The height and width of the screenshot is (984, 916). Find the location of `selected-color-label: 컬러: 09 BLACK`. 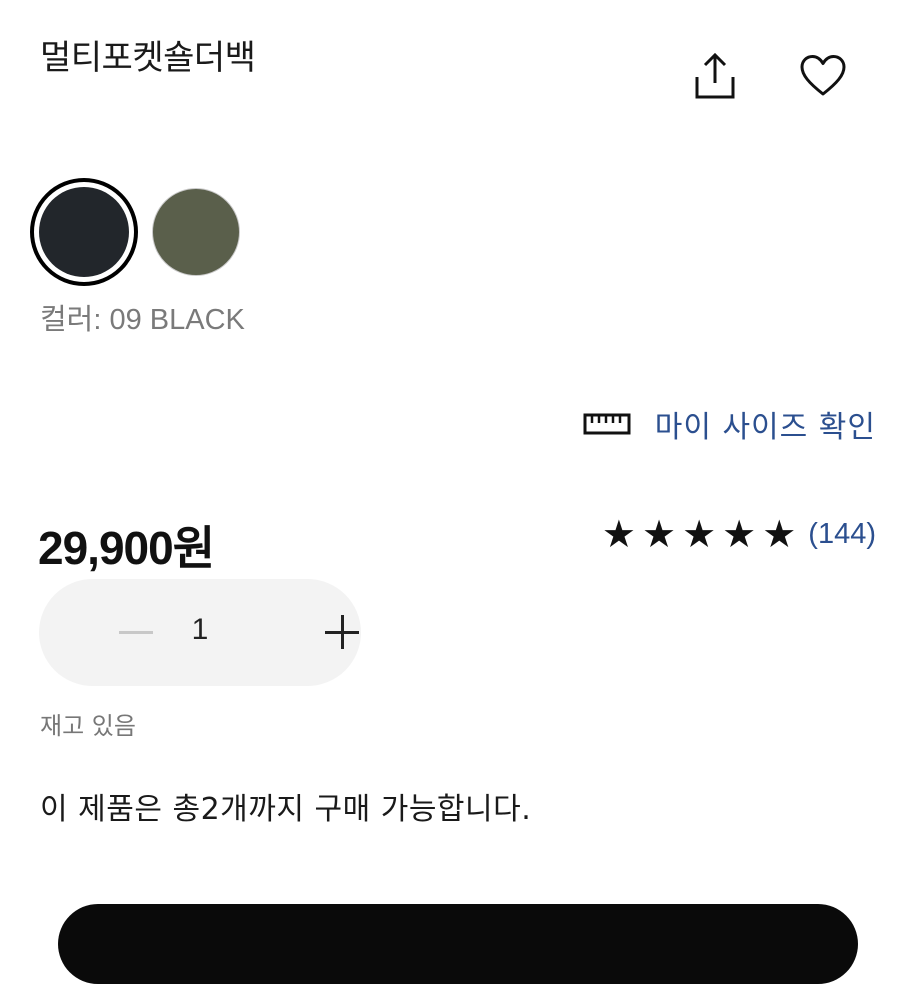

selected-color-label: 컬러: 09 BLACK is located at coordinates (142, 317).